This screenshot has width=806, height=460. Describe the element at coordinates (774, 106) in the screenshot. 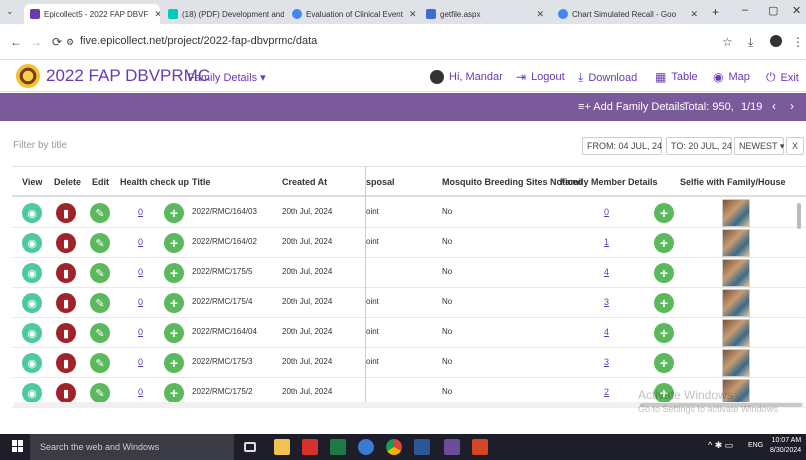

I see `prev-page-icon: ‹` at that location.